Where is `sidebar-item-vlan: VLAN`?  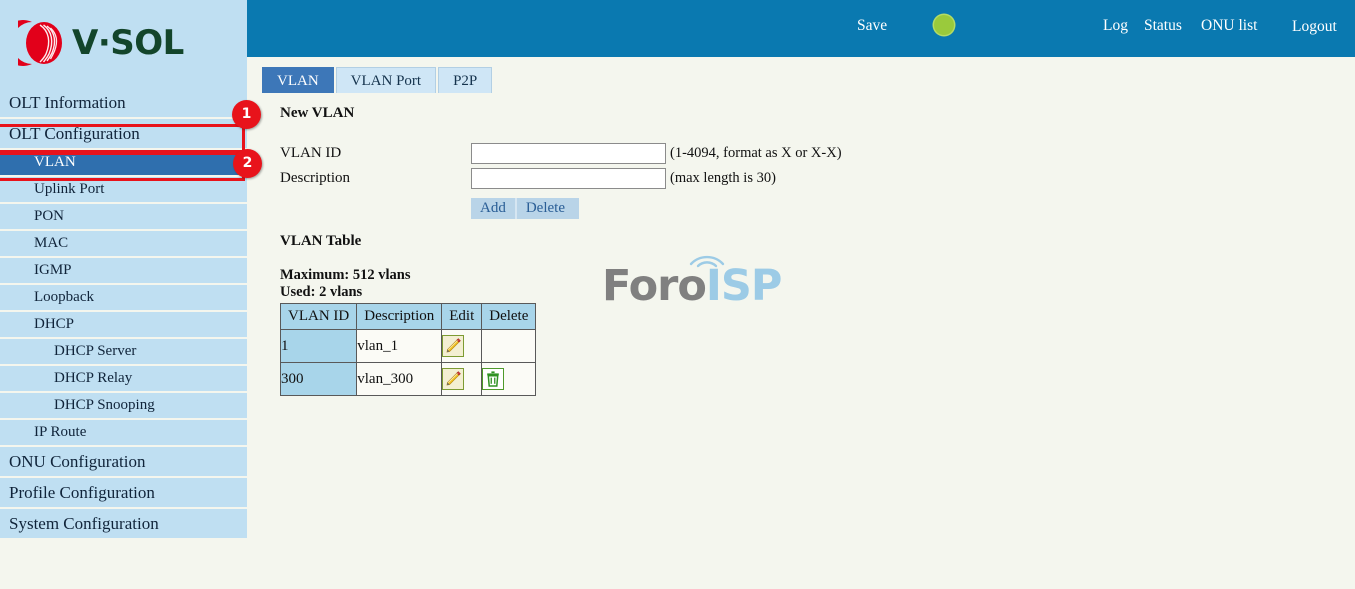 sidebar-item-vlan: VLAN is located at coordinates (123, 162).